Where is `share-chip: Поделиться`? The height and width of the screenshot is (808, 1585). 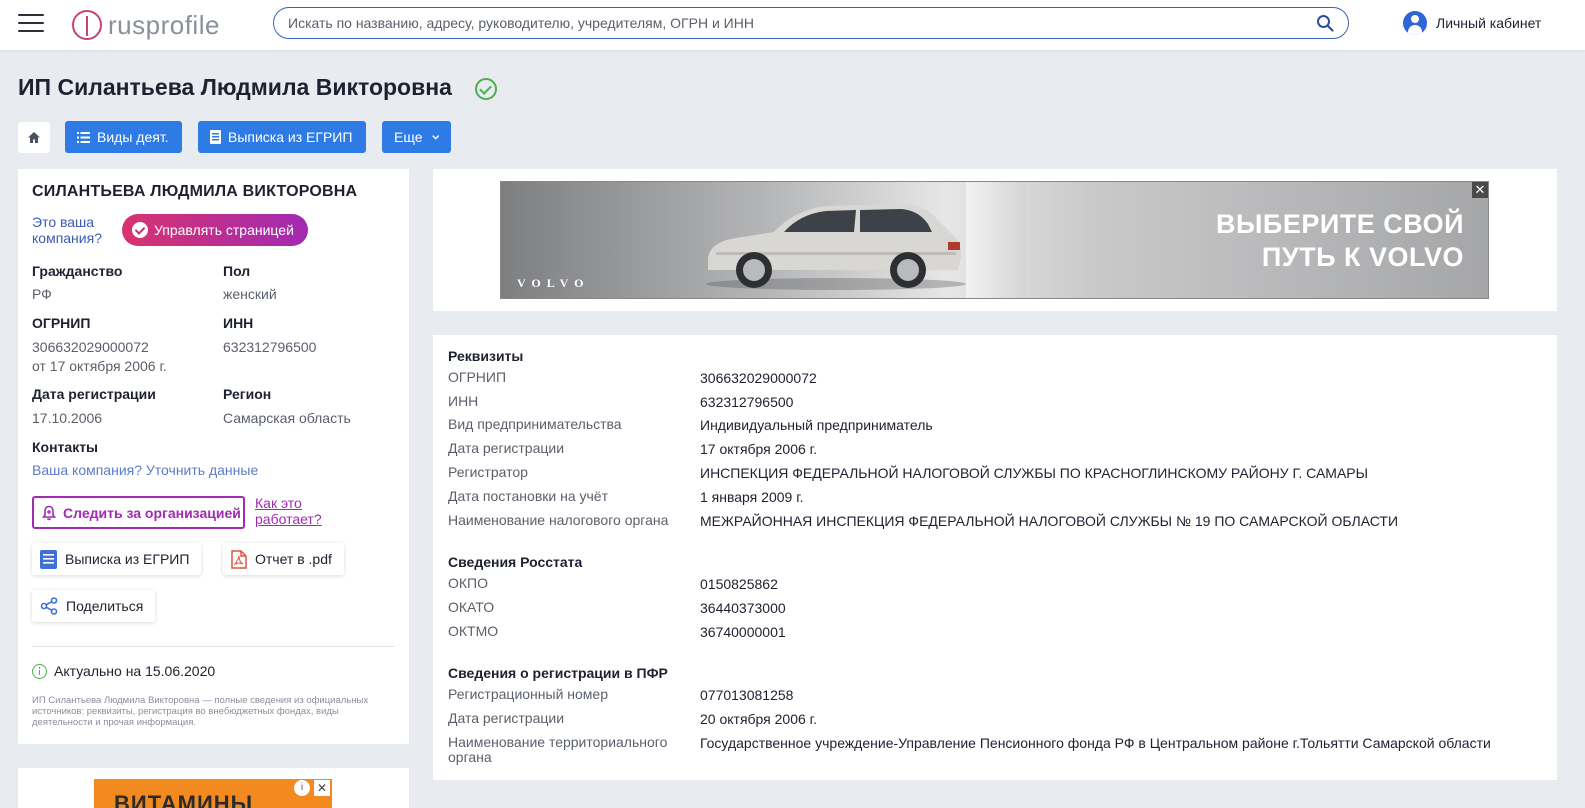
share-chip: Поделиться is located at coordinates (93, 606).